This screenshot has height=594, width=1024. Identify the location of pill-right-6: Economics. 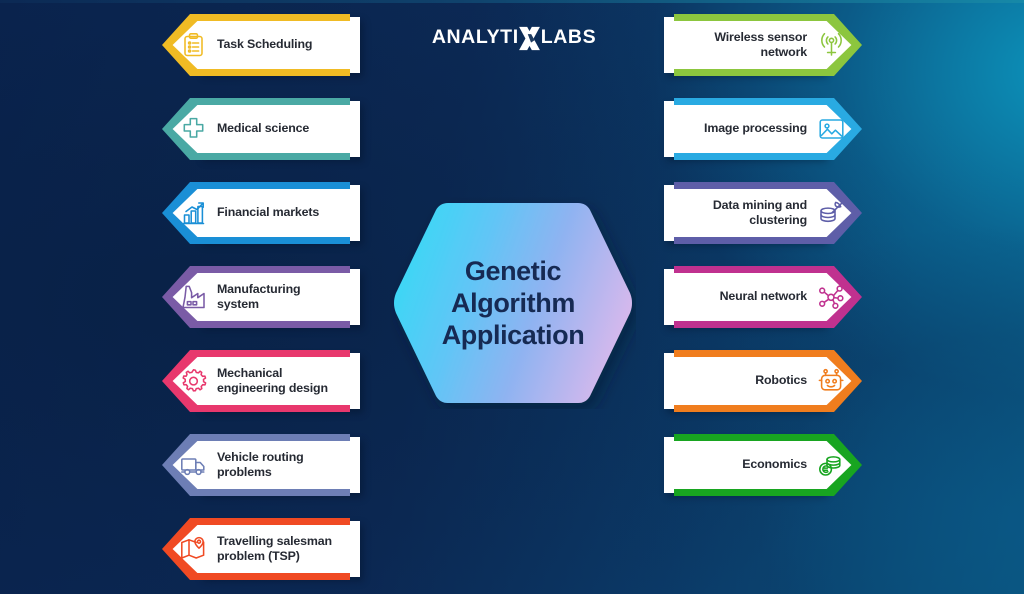
(764, 465).